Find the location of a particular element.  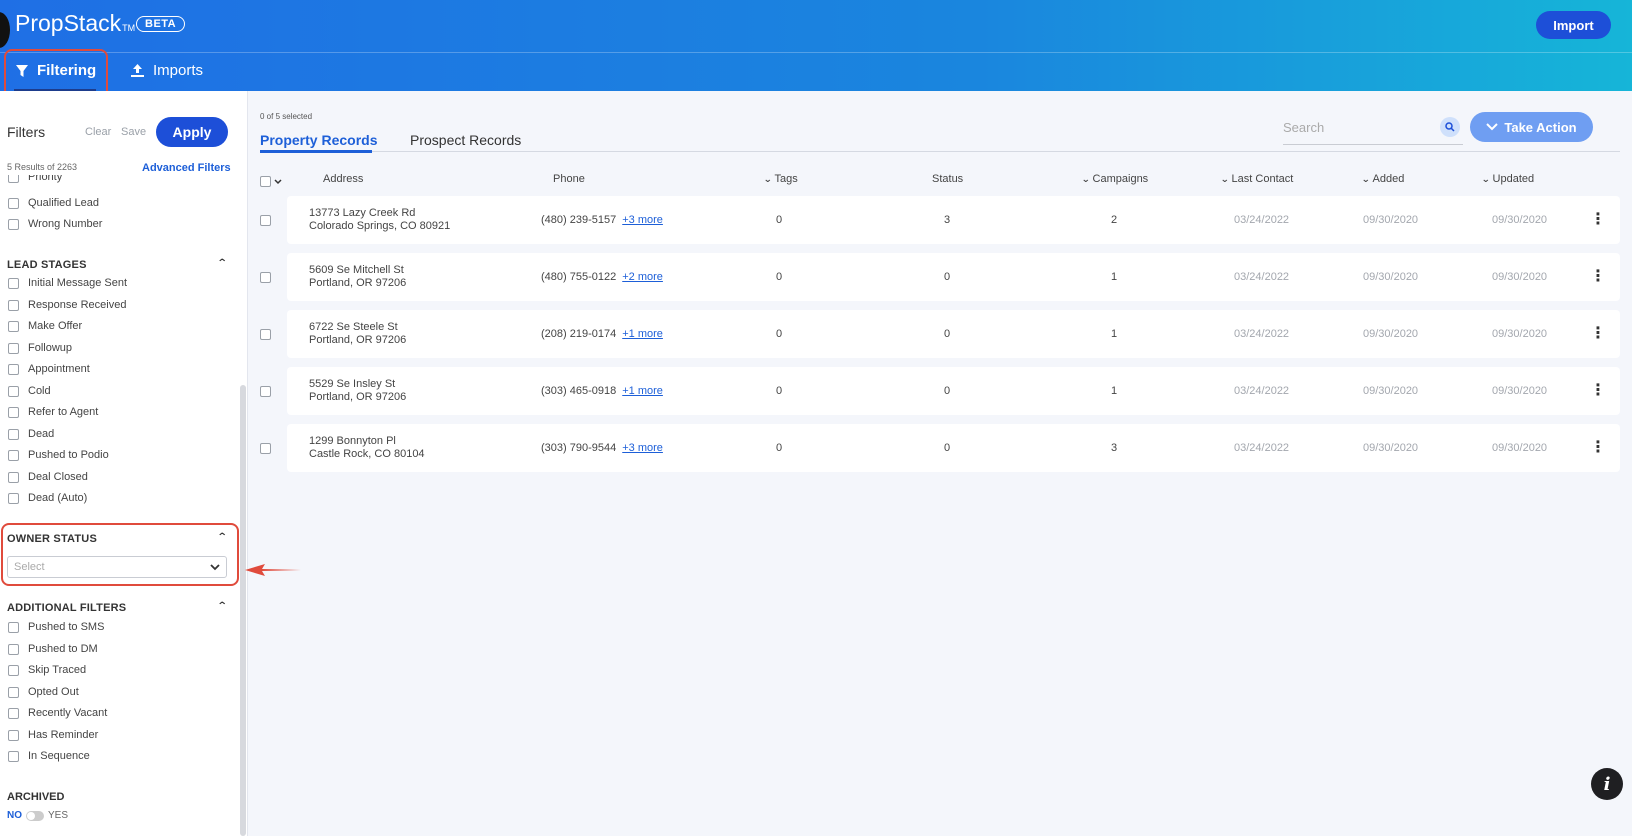

row-address: 6722 Se Steele St Portland, OR 97206 is located at coordinates (357, 334).